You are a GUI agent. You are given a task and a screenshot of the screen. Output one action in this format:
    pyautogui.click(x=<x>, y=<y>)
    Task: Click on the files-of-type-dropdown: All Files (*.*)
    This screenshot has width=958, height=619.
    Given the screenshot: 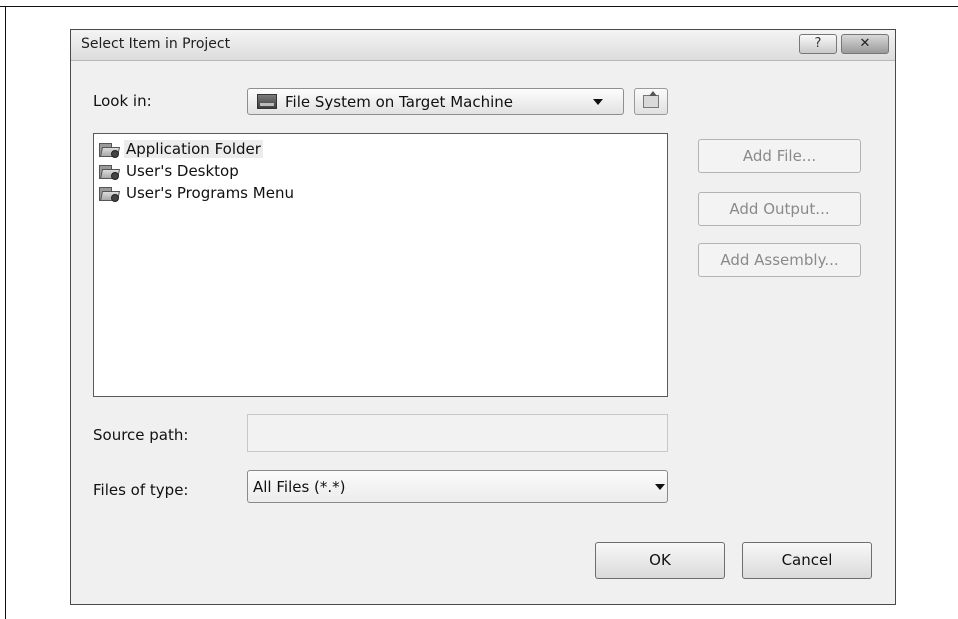 What is the action you would take?
    pyautogui.click(x=457, y=486)
    